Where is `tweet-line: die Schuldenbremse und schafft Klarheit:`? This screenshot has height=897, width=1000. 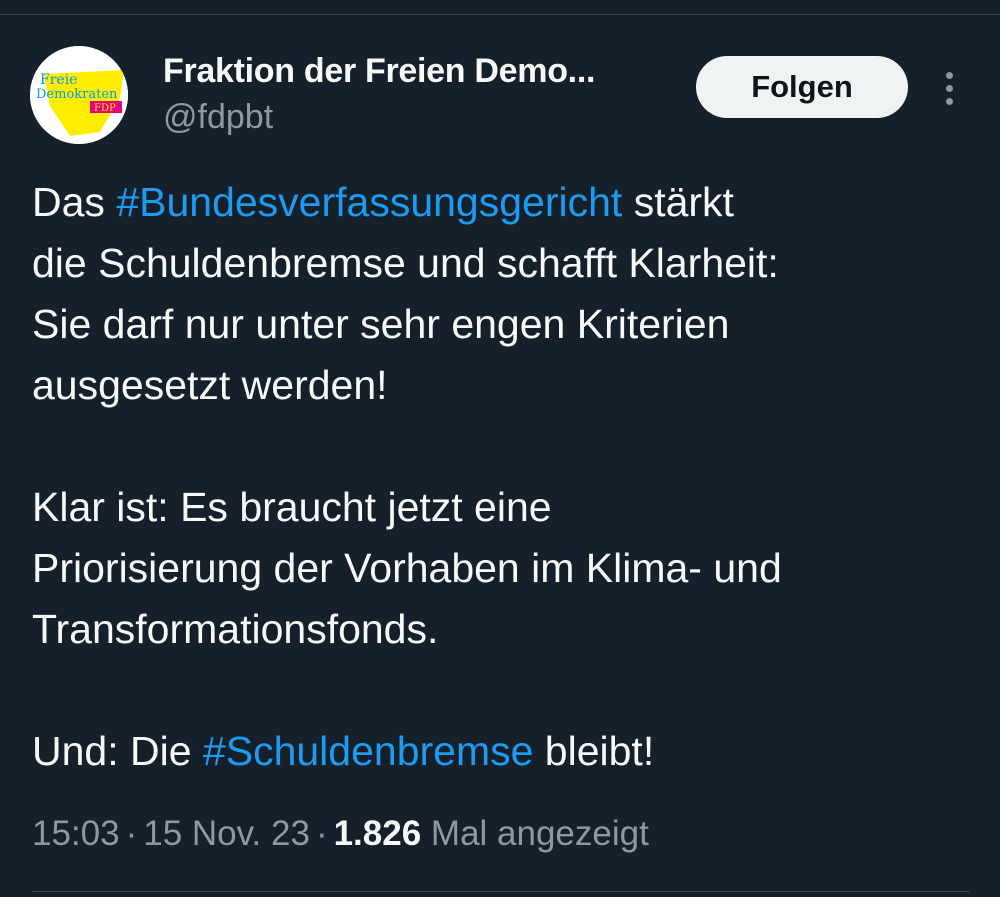 tweet-line: die Schuldenbremse und schafft Klarheit: is located at coordinates (405, 263).